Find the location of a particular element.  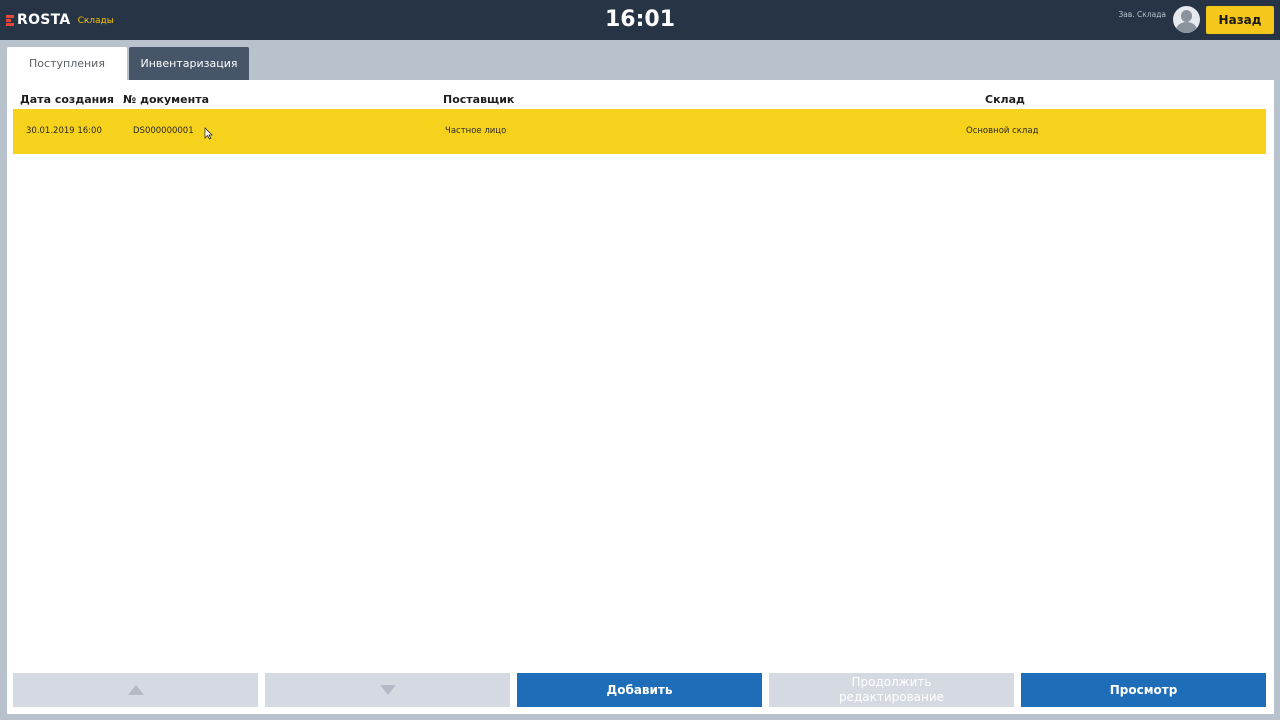

column-header-supplier: Поставщик is located at coordinates (478, 99).